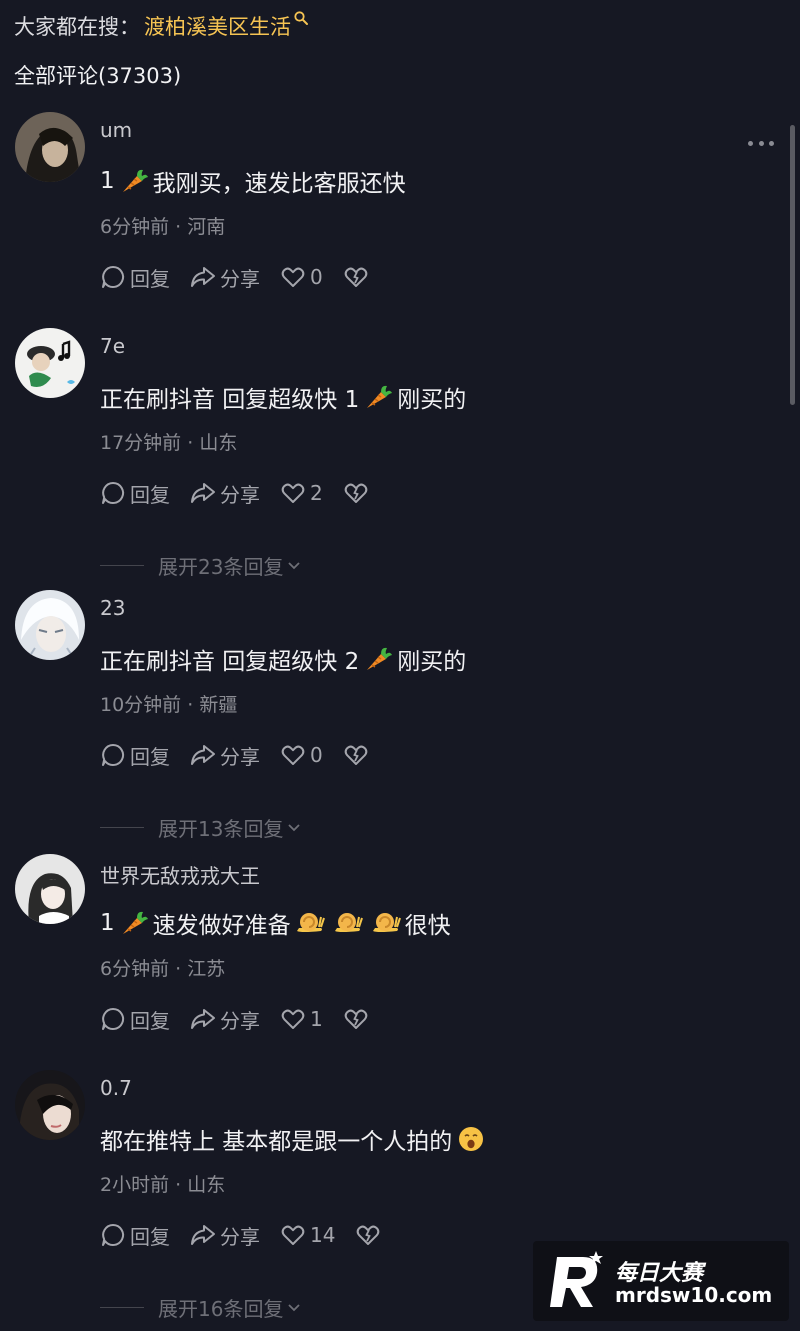  I want to click on comment-text-segment: 正在刷抖音 回复超级快 2, so click(230, 662).